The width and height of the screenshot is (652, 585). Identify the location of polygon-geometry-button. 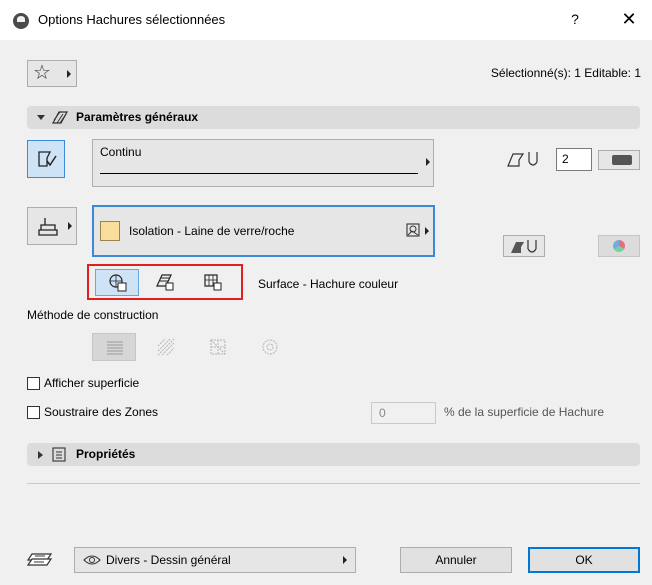
(46, 159).